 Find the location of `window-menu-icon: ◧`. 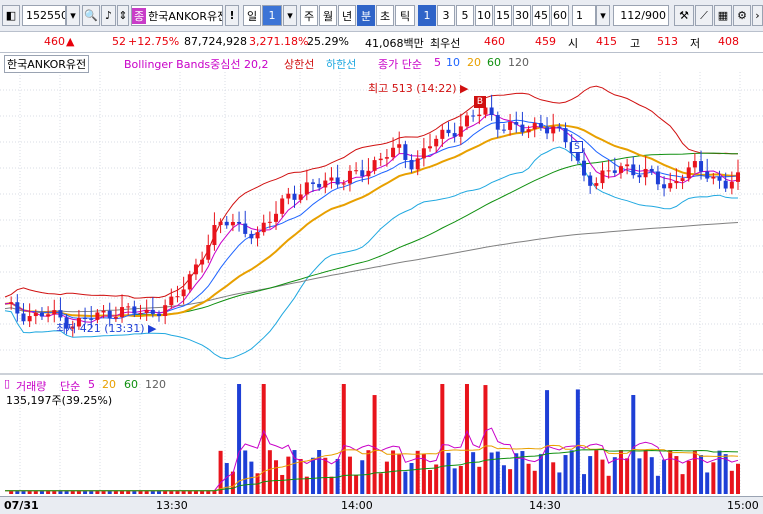

window-menu-icon: ◧ is located at coordinates (11, 15).